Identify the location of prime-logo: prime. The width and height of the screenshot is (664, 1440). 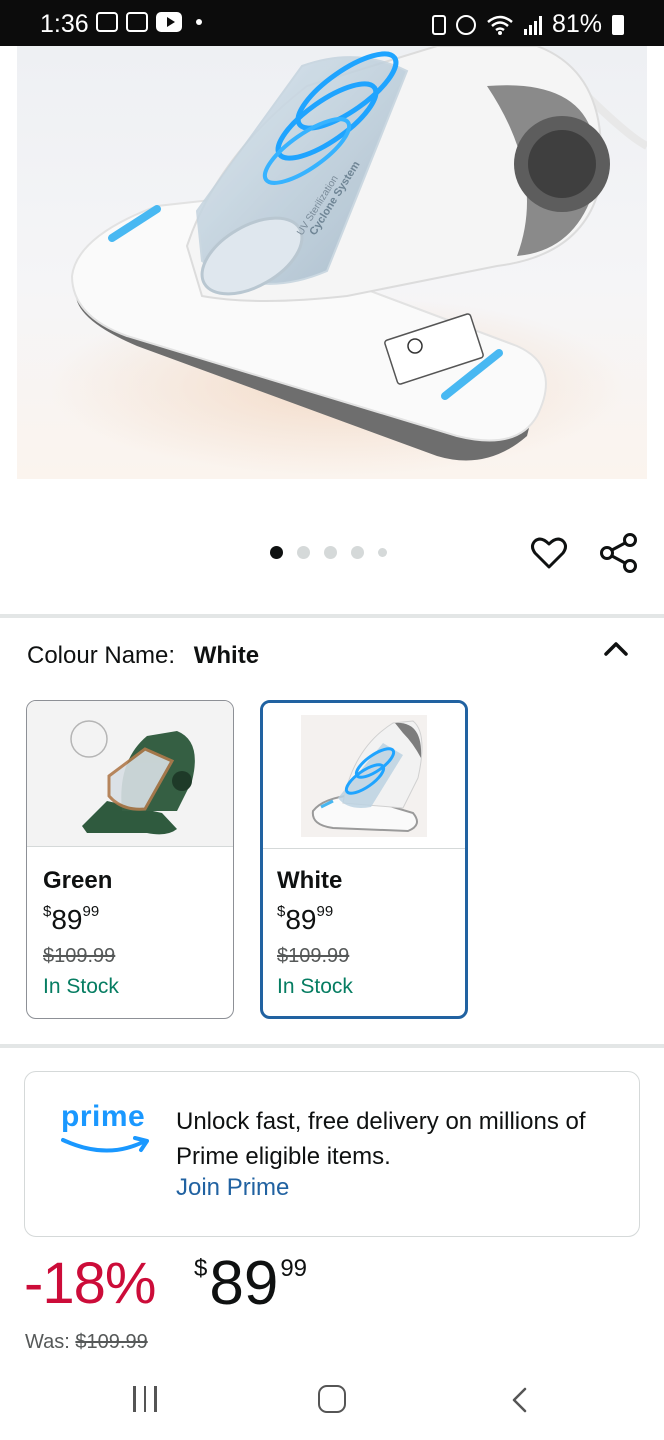
(109, 1131).